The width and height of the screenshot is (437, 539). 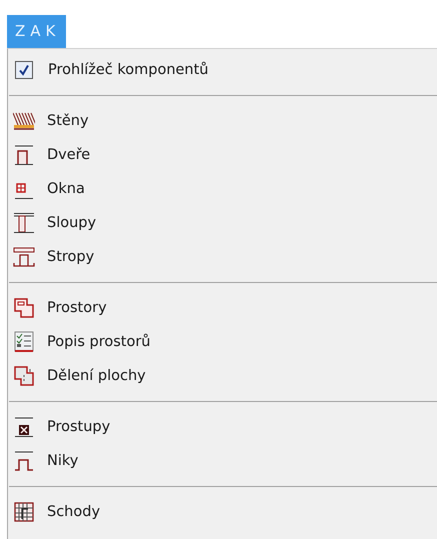 What do you see at coordinates (222, 189) in the screenshot?
I see `menu-item: Okna` at bounding box center [222, 189].